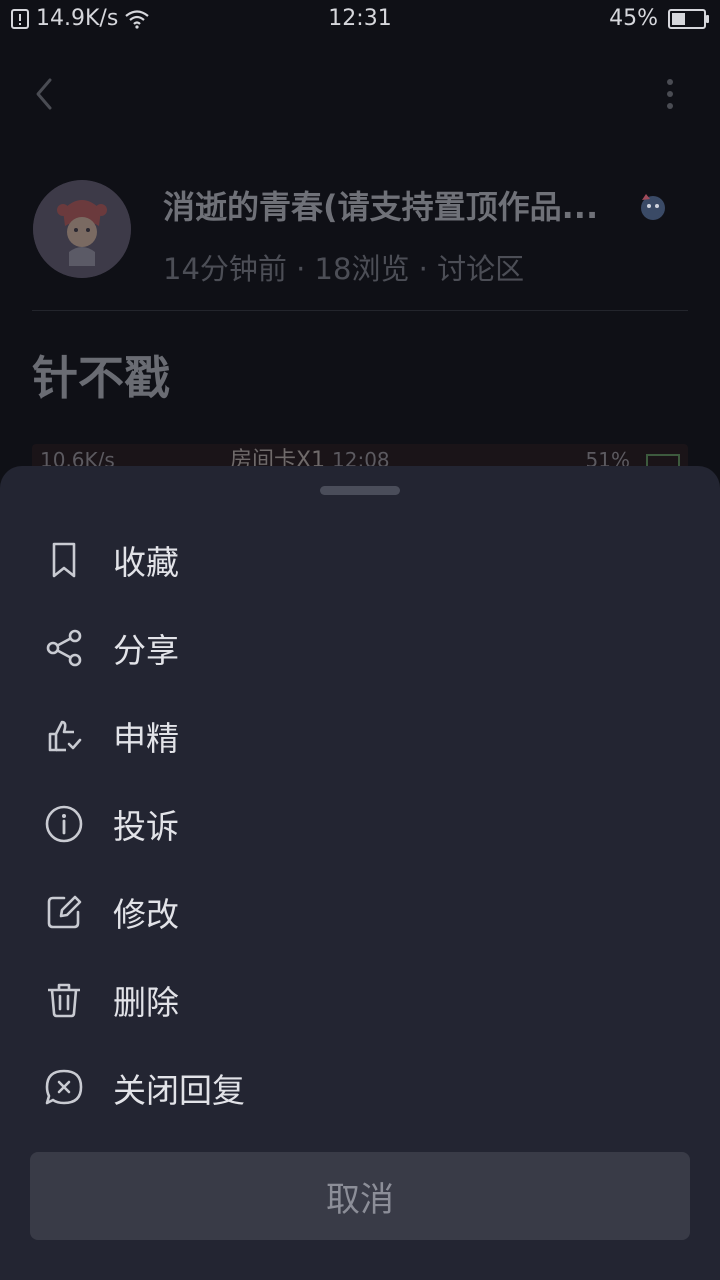  I want to click on thumbs-up-check-icon, so click(64, 736).